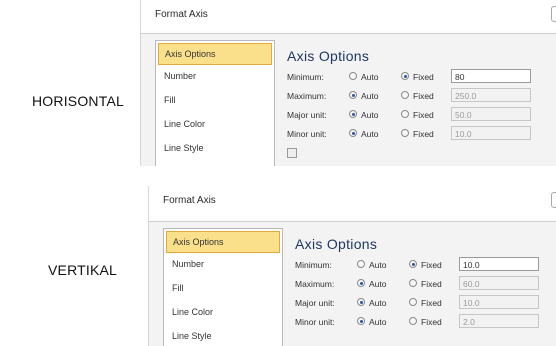 This screenshot has width=556, height=346. I want to click on maximum-input: 250.0, so click(491, 95).